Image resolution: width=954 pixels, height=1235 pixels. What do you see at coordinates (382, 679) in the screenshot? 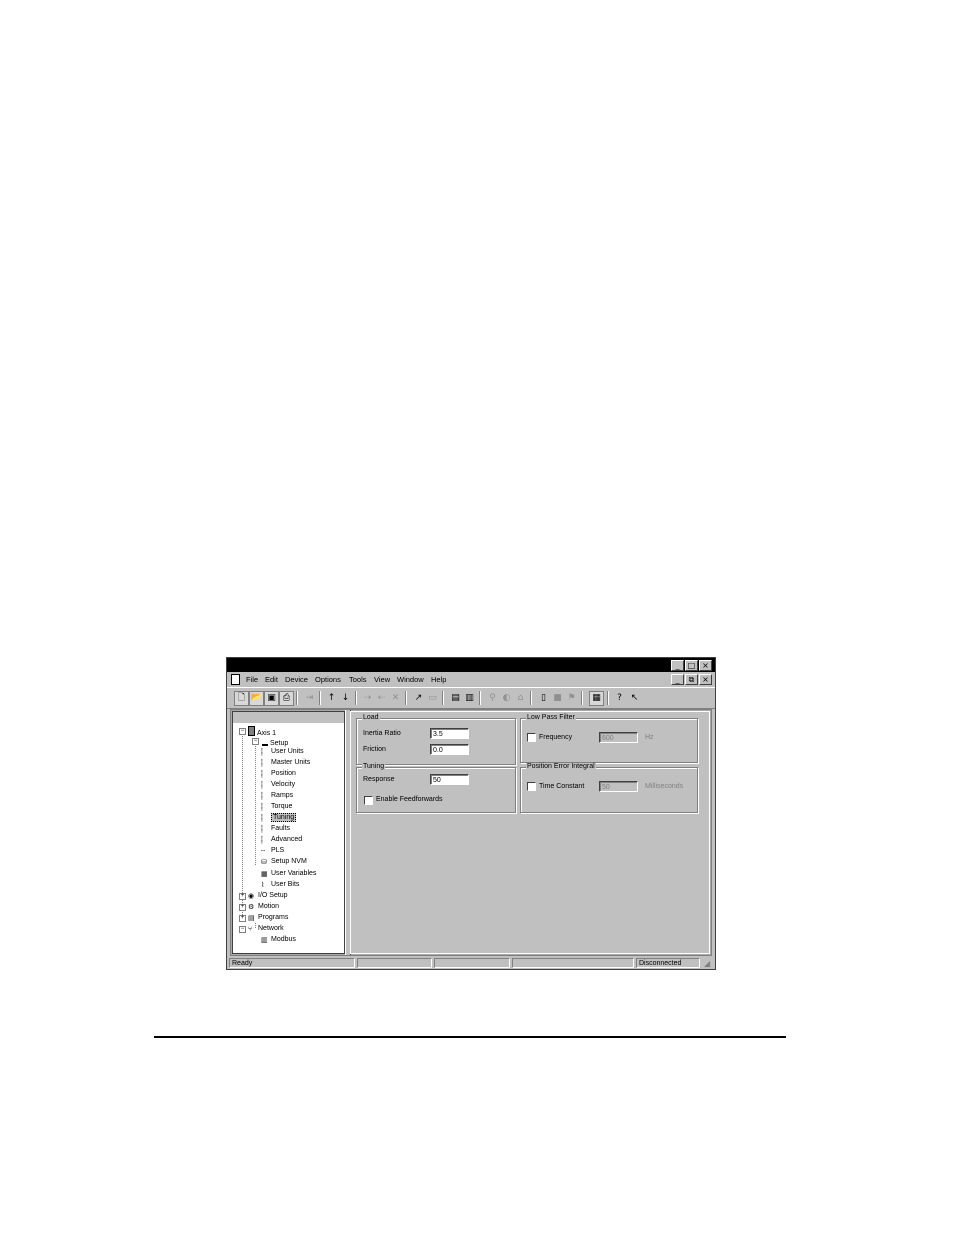
I see `menu-view: View` at bounding box center [382, 679].